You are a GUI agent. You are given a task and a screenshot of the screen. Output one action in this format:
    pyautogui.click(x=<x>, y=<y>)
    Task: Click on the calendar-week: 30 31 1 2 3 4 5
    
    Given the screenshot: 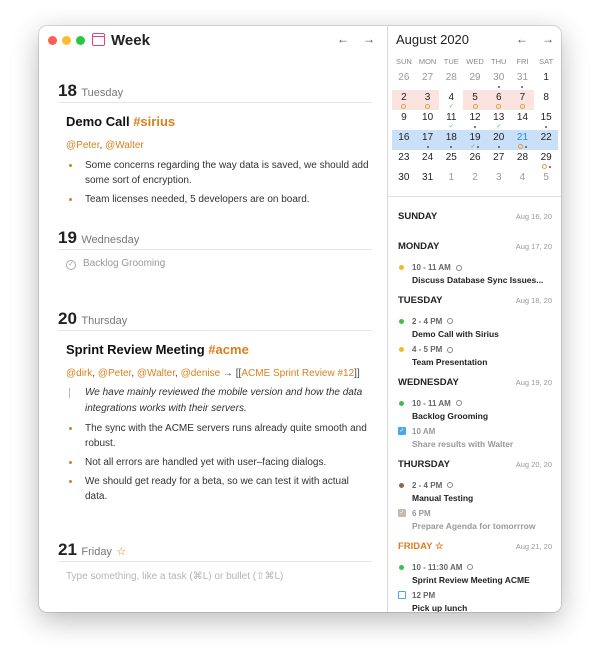 What is the action you would take?
    pyautogui.click(x=475, y=180)
    